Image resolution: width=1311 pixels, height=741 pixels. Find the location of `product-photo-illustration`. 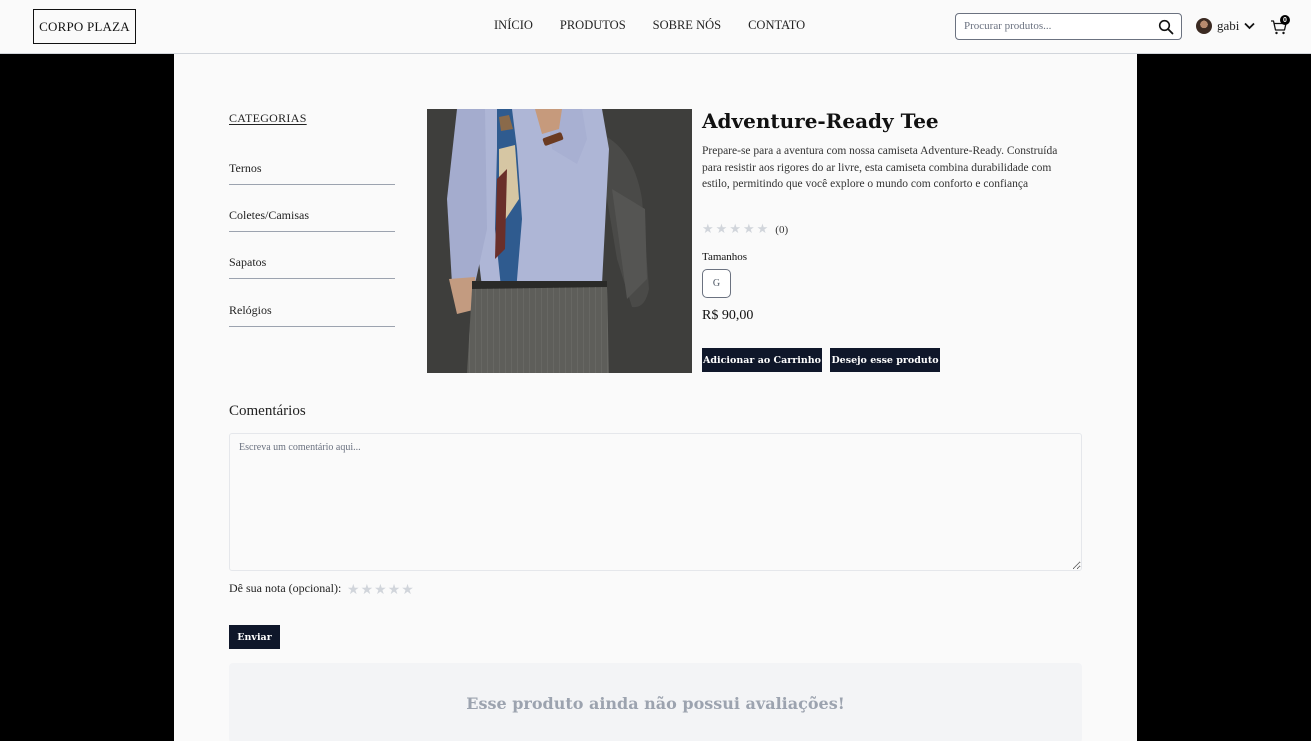

product-photo-illustration is located at coordinates (559, 241).